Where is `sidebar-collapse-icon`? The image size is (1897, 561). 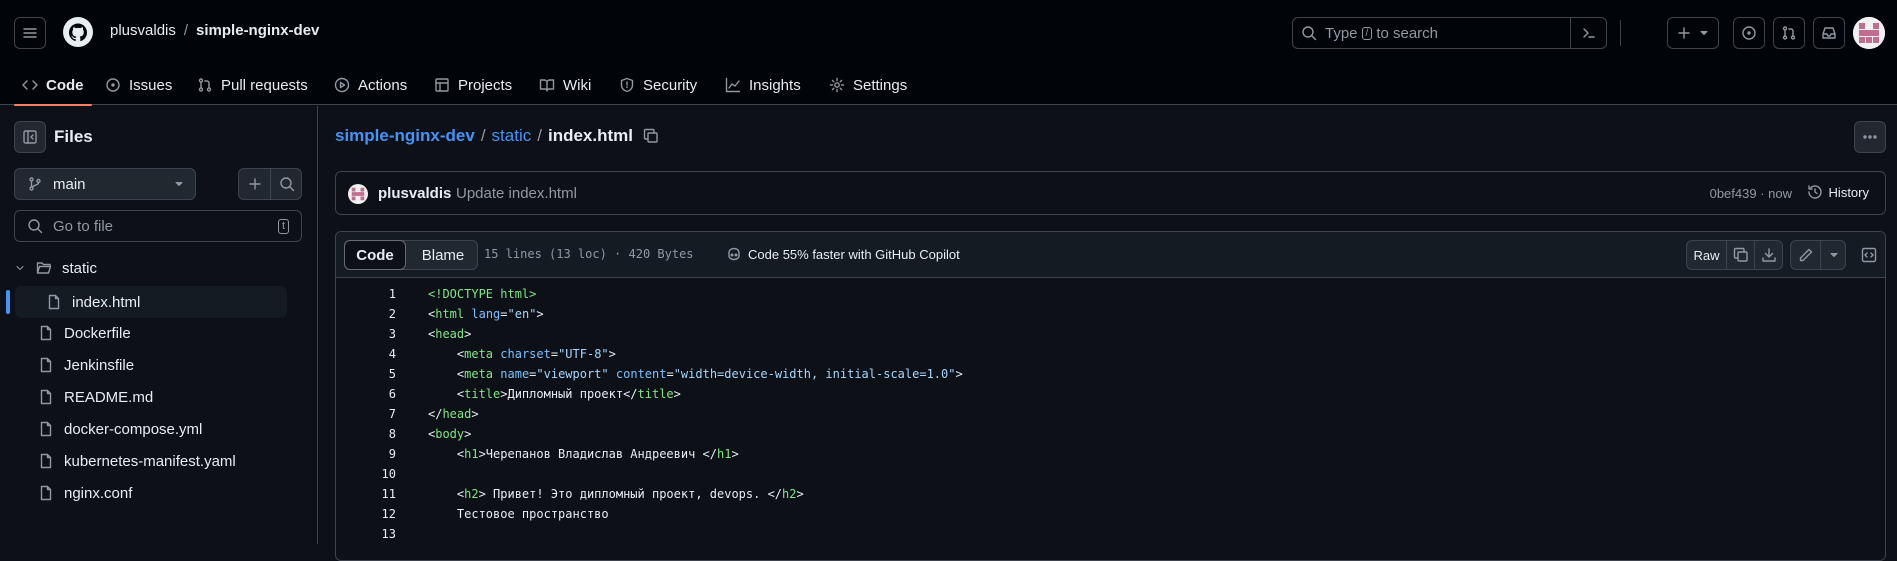 sidebar-collapse-icon is located at coordinates (30, 137).